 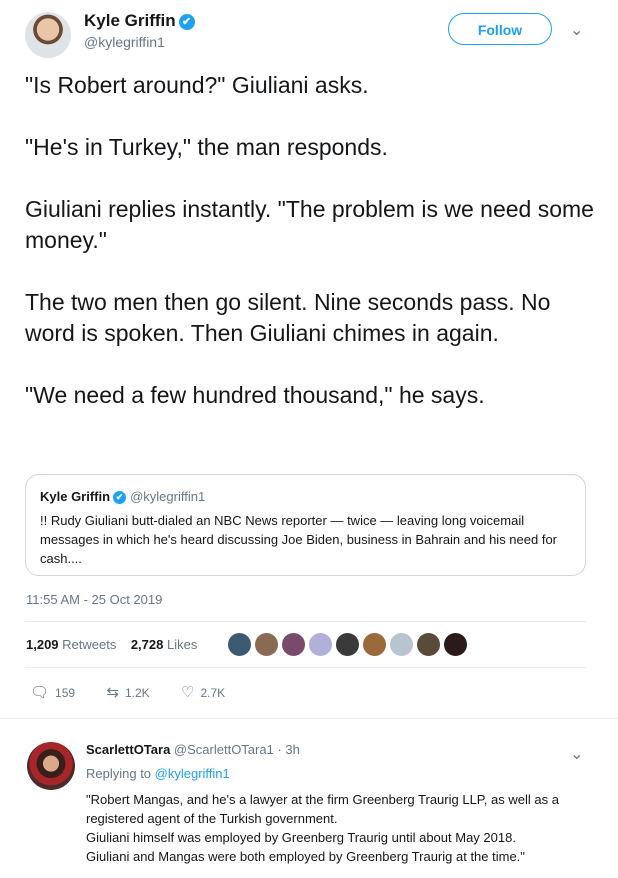 What do you see at coordinates (139, 21) in the screenshot?
I see `author-name: Kyle Griffin ✔` at bounding box center [139, 21].